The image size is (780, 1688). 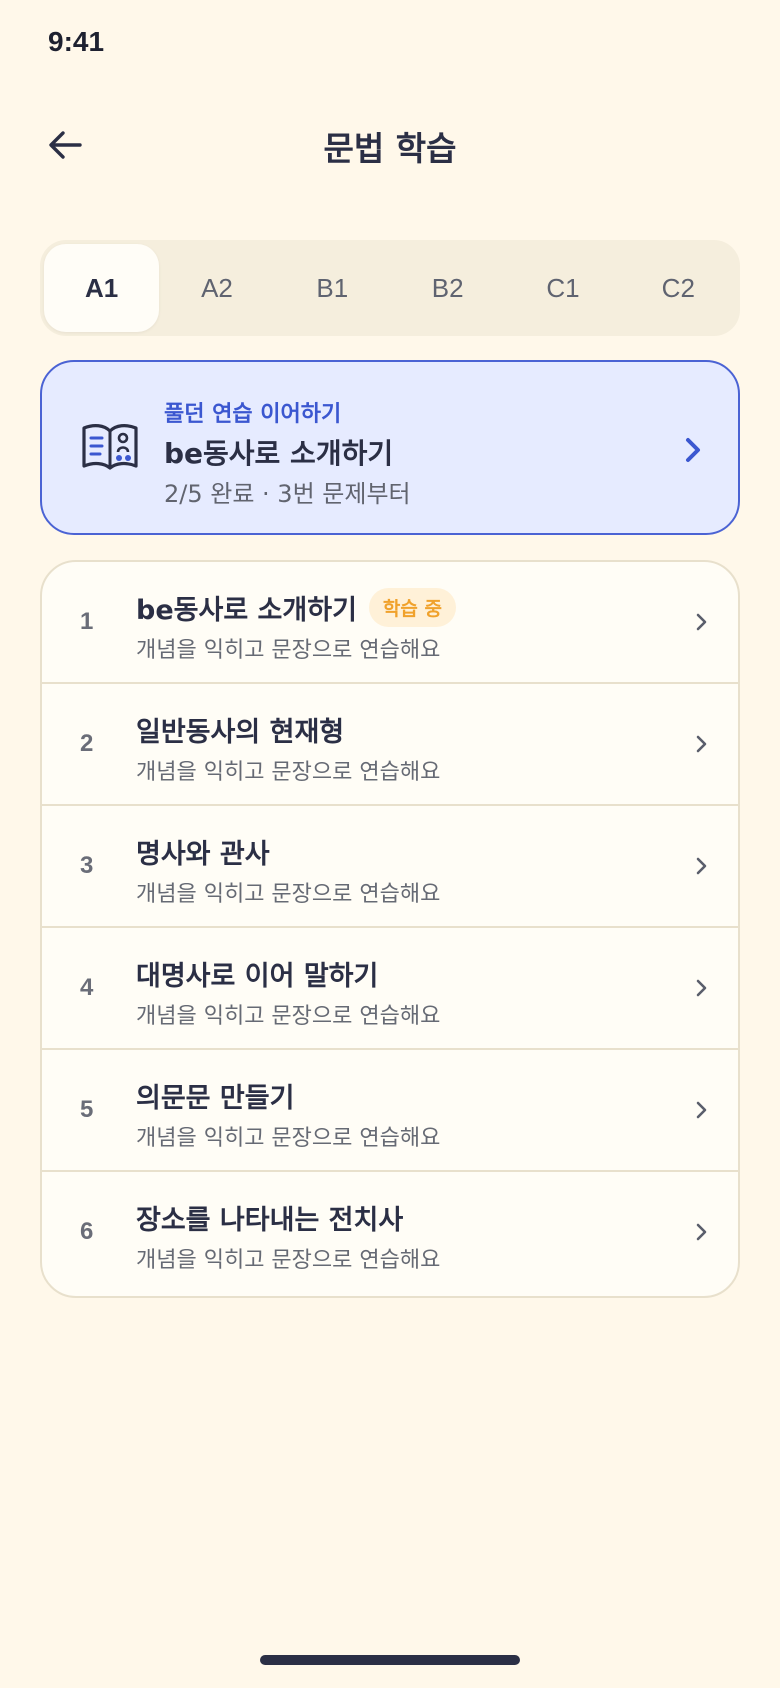 What do you see at coordinates (412, 607) in the screenshot?
I see `in-progress-badge: 학습 중` at bounding box center [412, 607].